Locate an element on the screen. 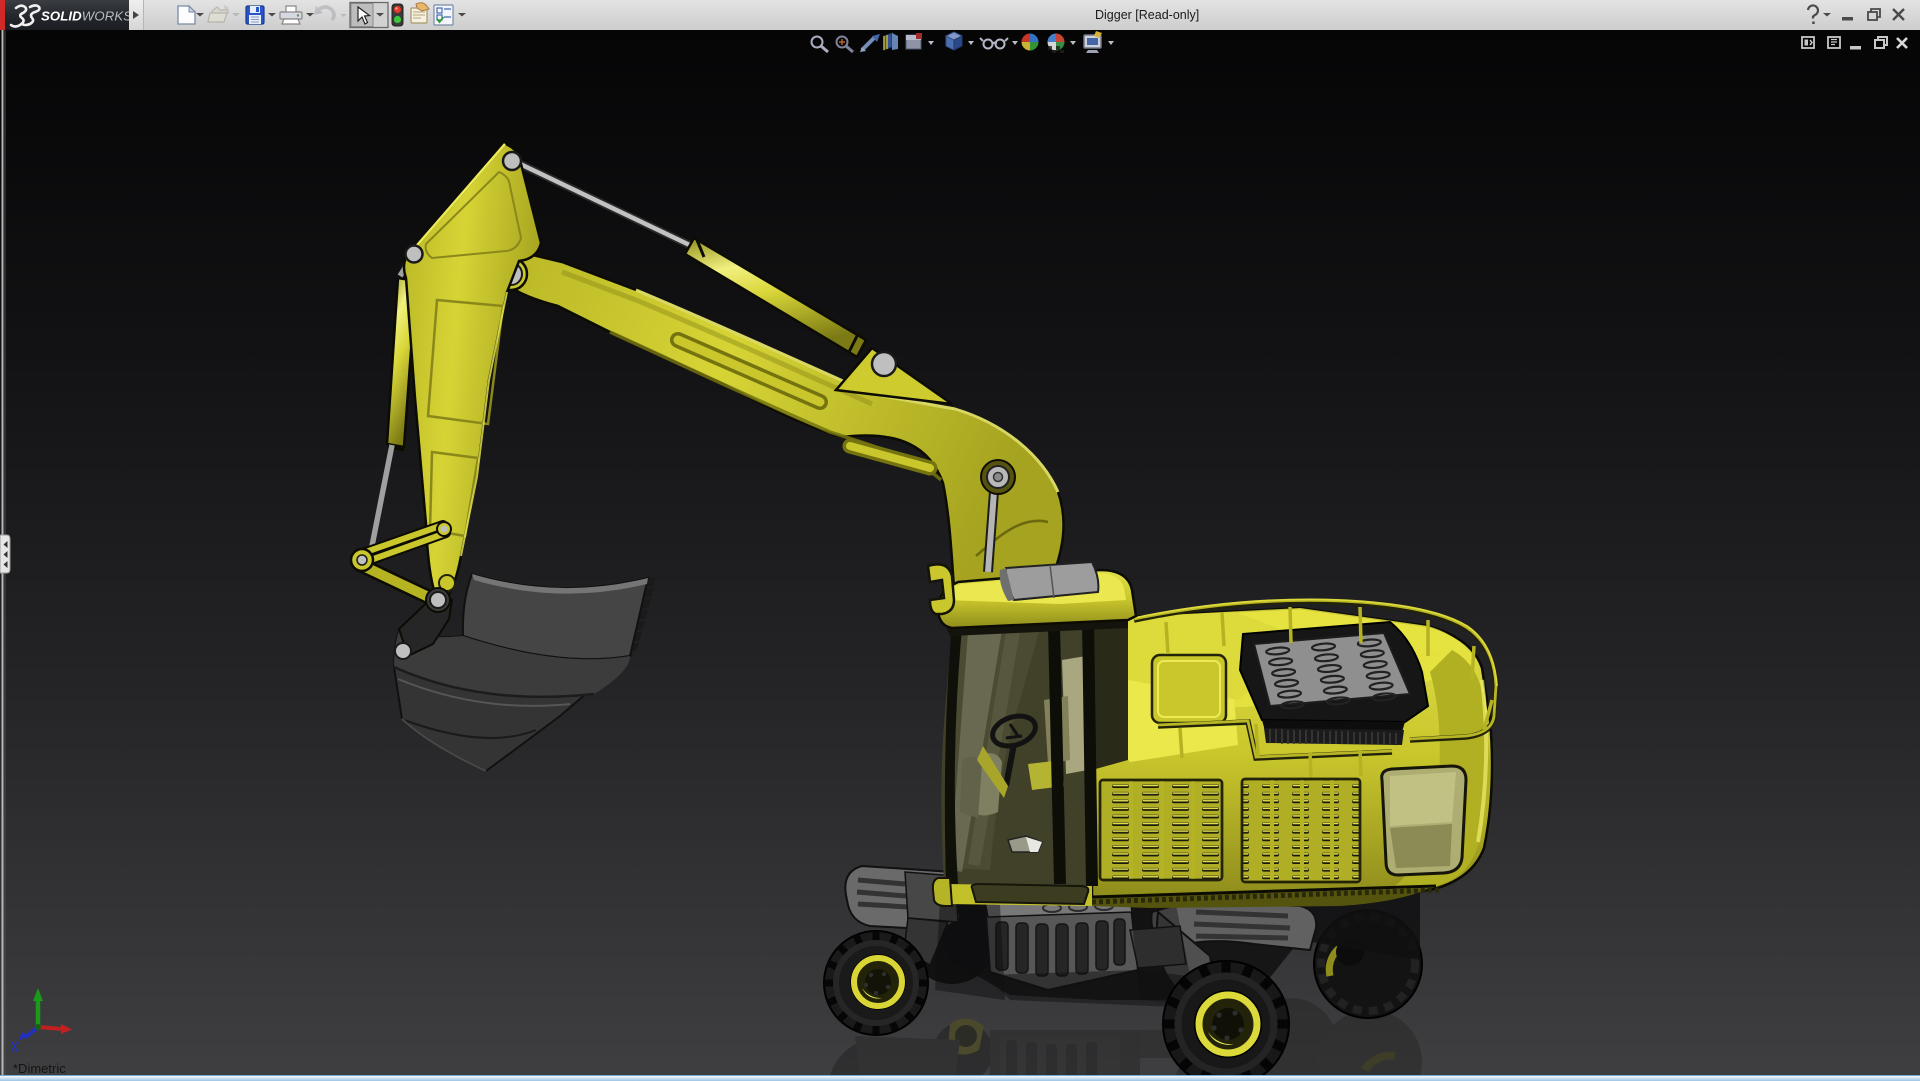 The image size is (1920, 1081). svg-text: *Dimetric is located at coordinates (39, 1068).